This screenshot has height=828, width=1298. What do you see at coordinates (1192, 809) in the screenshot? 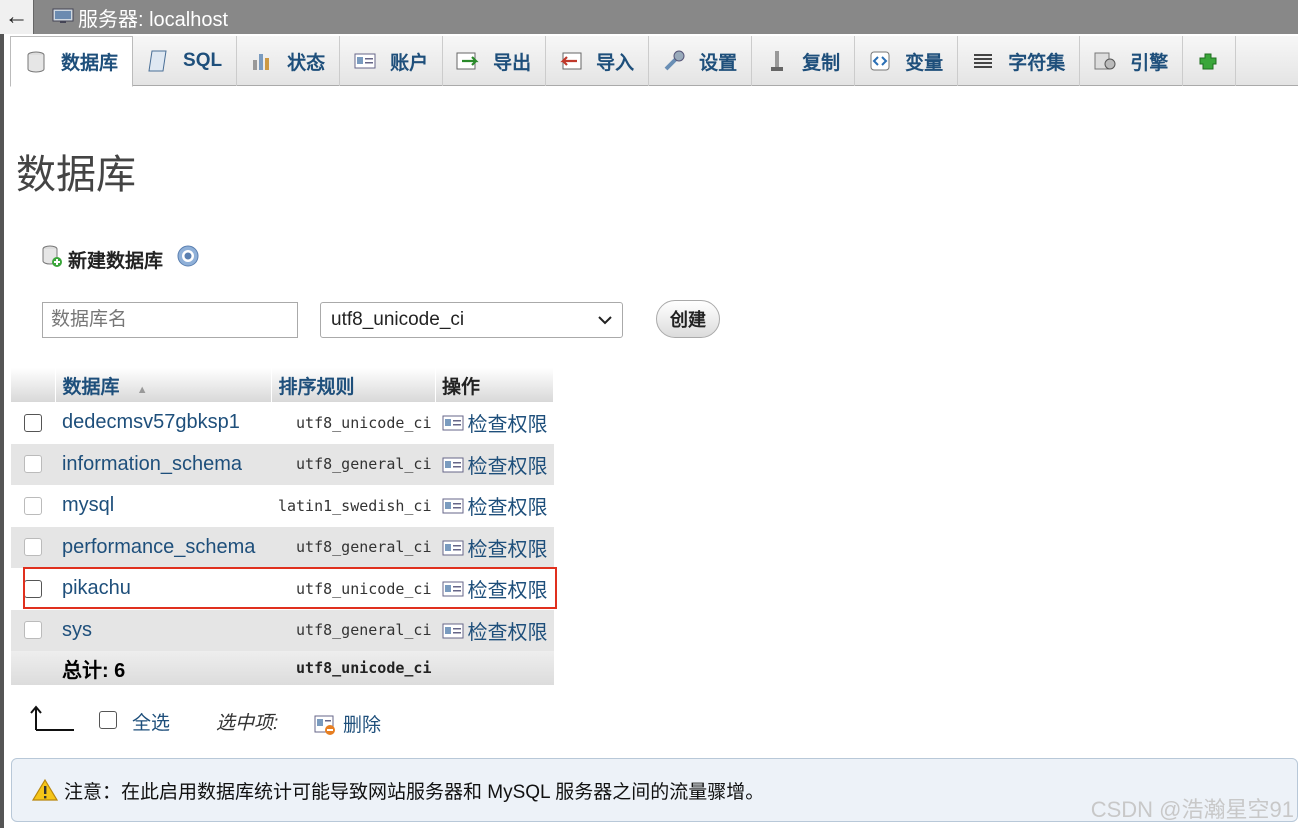
I see `watermark-text: CSDN @浩瀚星空91` at bounding box center [1192, 809].